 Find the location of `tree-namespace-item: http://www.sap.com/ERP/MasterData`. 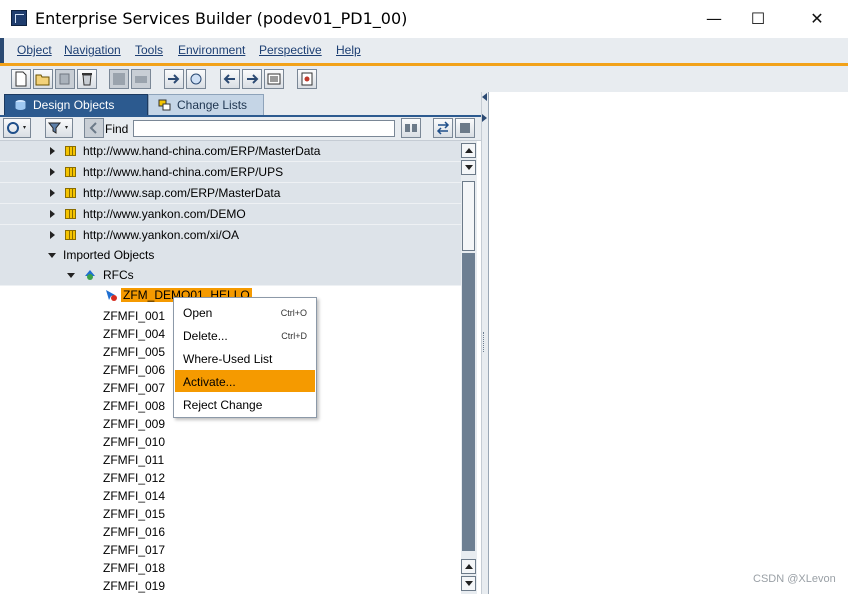

tree-namespace-item: http://www.sap.com/ERP/MasterData is located at coordinates (230, 193).